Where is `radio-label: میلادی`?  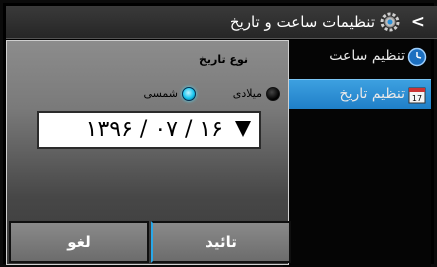
radio-label: میلادی is located at coordinates (247, 93).